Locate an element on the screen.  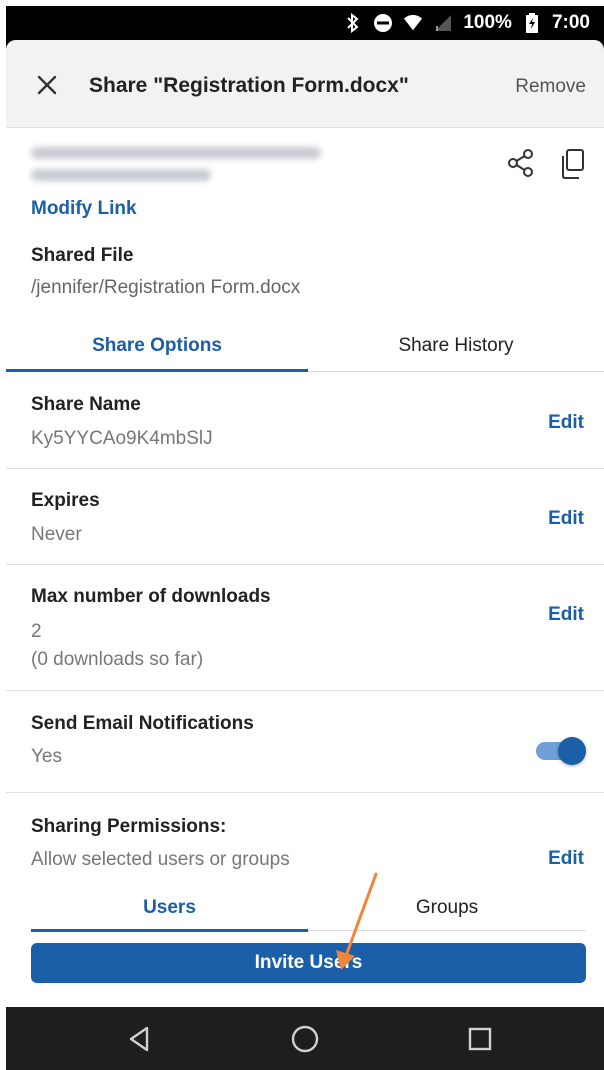
max-downloads-edit-button: Edit is located at coordinates (566, 615).